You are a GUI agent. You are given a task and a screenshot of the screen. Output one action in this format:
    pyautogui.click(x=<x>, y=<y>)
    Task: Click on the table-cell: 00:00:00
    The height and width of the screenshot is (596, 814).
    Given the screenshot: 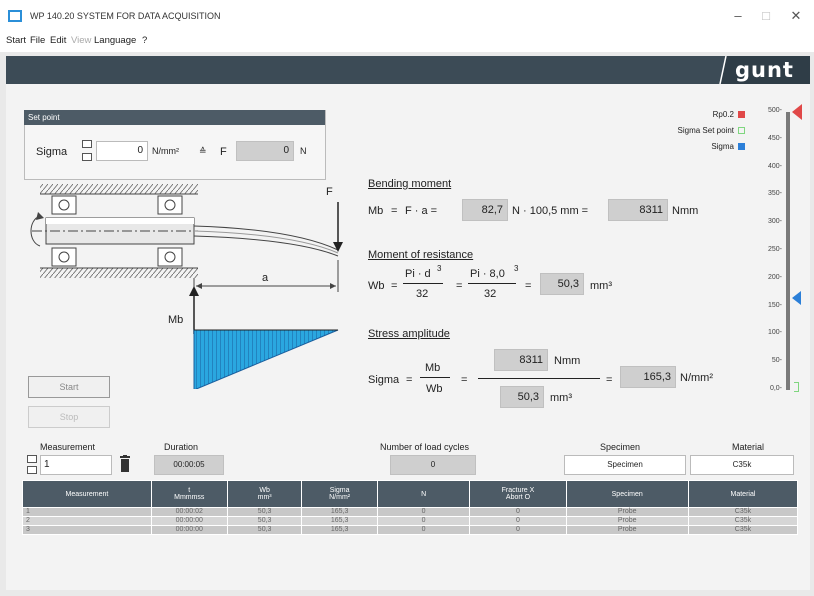 What is the action you would take?
    pyautogui.click(x=189, y=521)
    